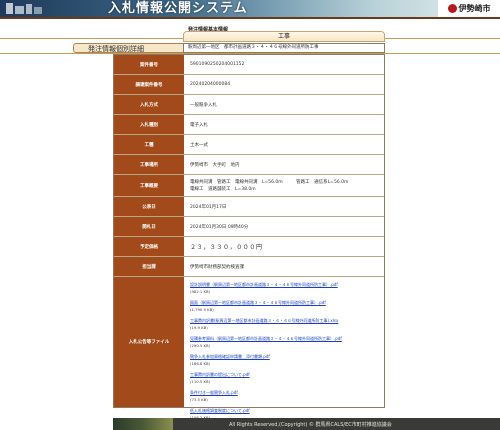 The height and width of the screenshot is (430, 500). What do you see at coordinates (143, 424) in the screenshot?
I see `footer-decoration` at bounding box center [143, 424].